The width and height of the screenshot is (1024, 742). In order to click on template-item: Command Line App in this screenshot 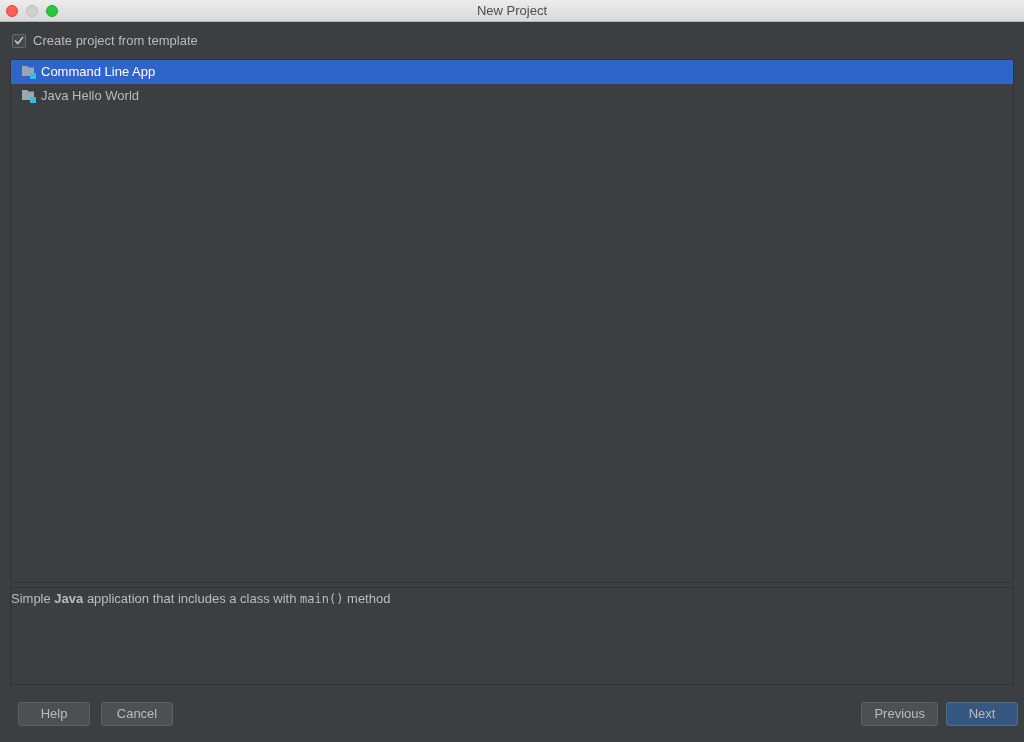, I will do `click(512, 72)`.